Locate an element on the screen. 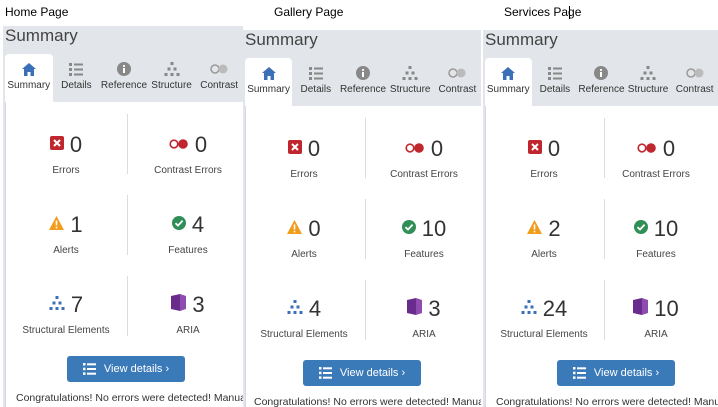 The height and width of the screenshot is (407, 718). stat-alerts: 1 Alerts is located at coordinates (66, 234).